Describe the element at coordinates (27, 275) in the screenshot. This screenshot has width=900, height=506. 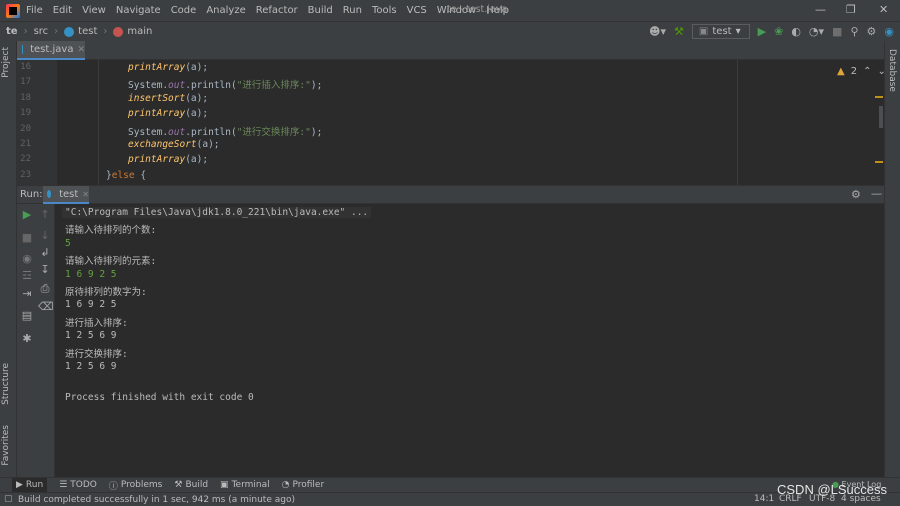
I see `dump-threads-icon: ☲` at that location.